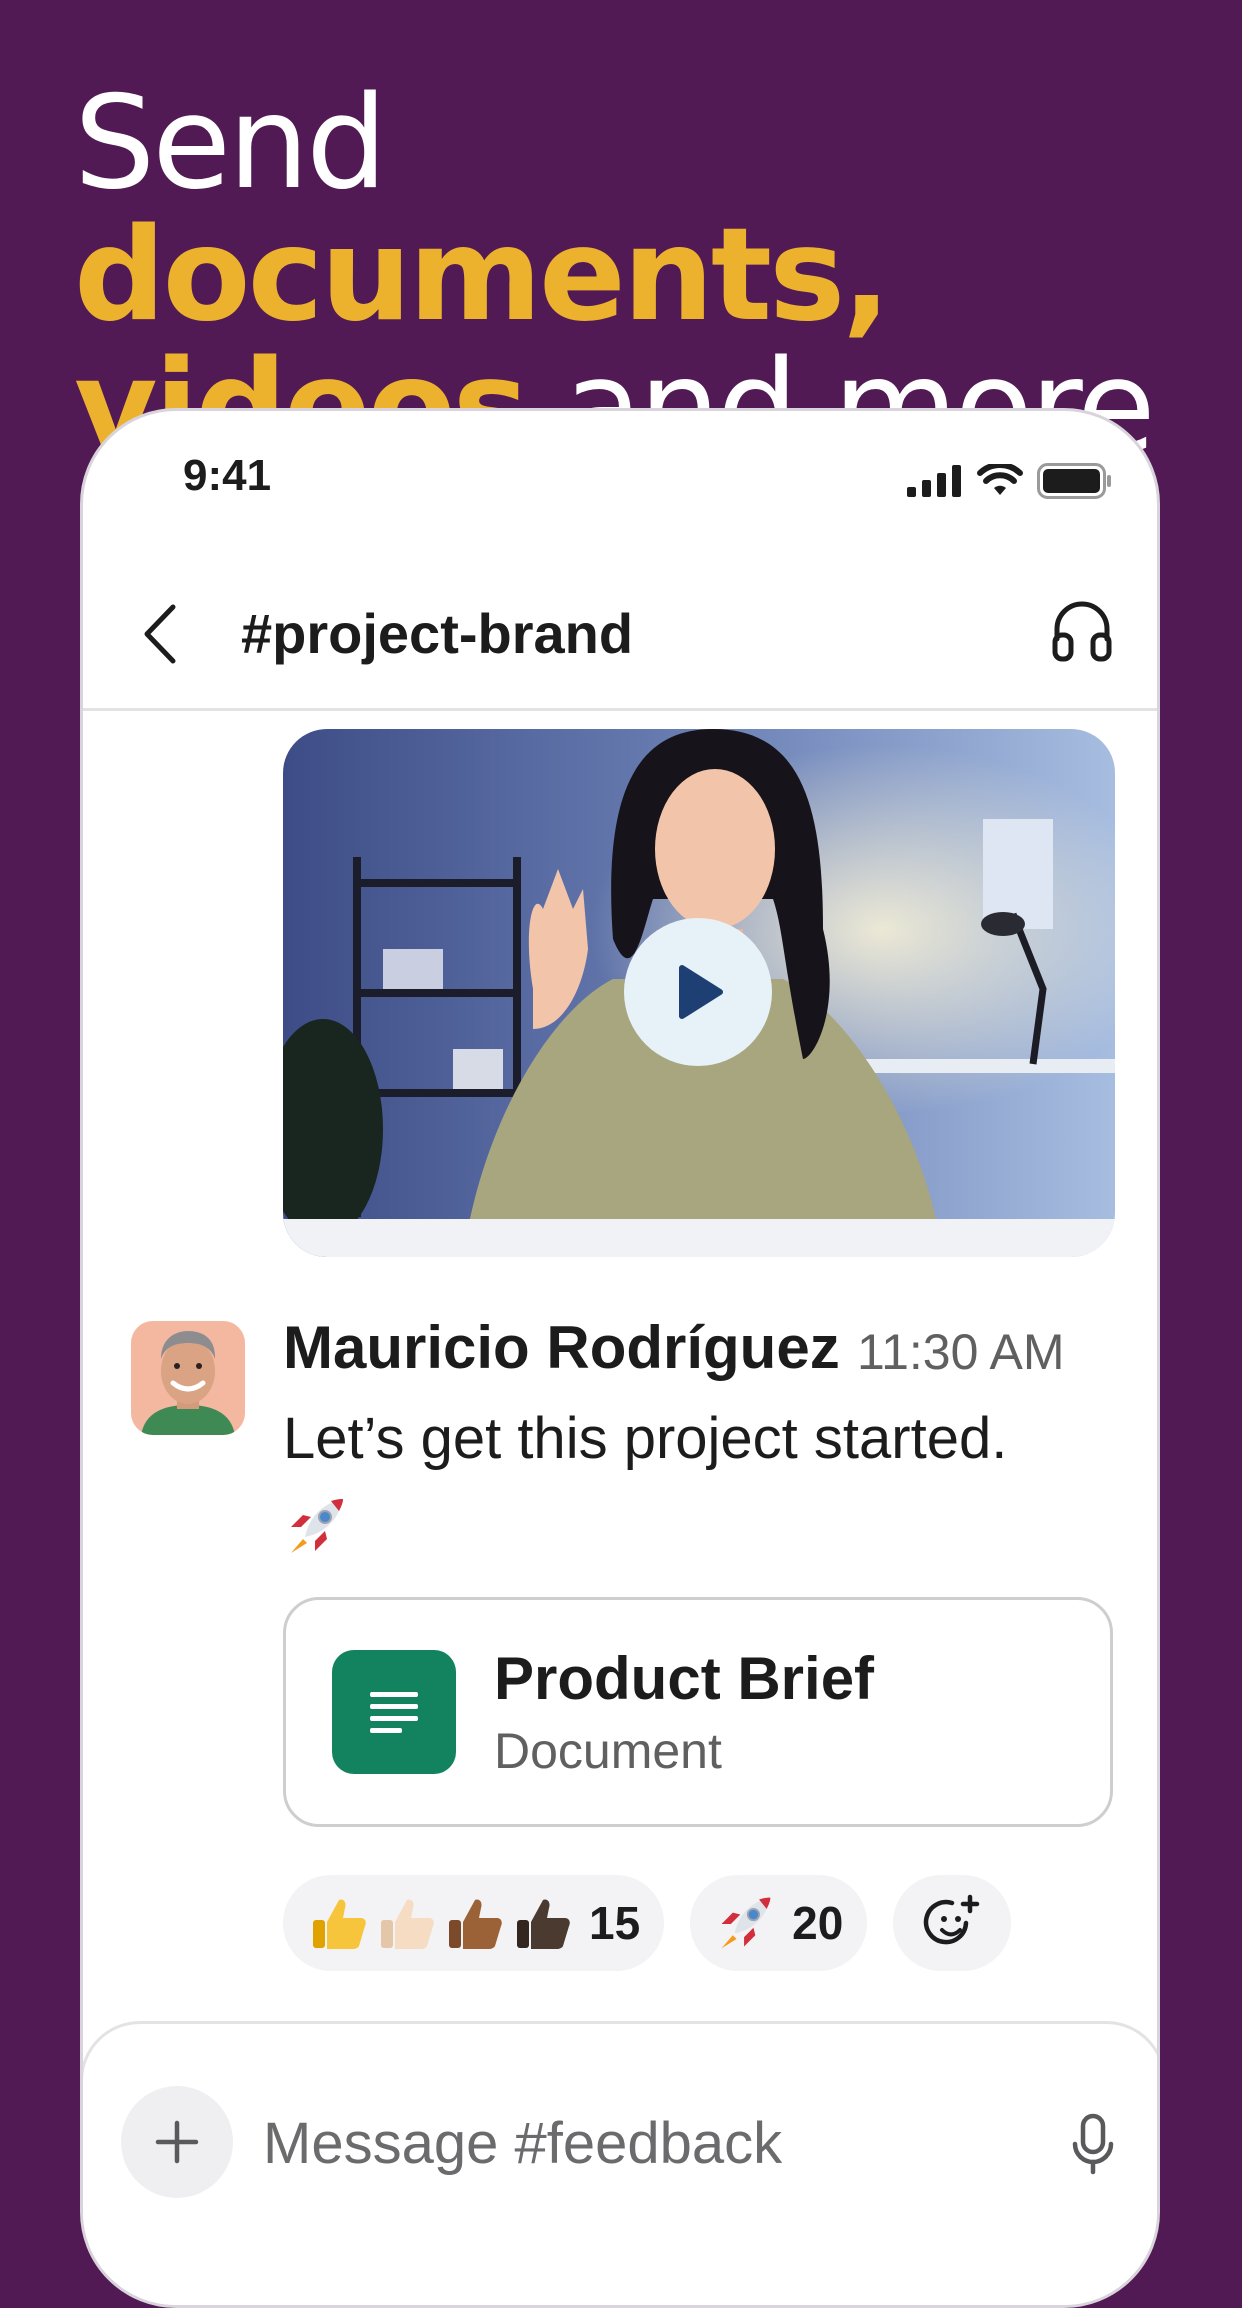 The width and height of the screenshot is (1242, 2308). I want to click on play-button, so click(698, 992).